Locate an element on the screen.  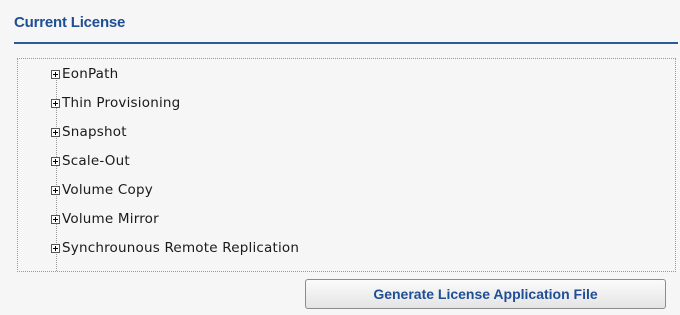
generate-license-application-file-button: Generate License Application File is located at coordinates (485, 294).